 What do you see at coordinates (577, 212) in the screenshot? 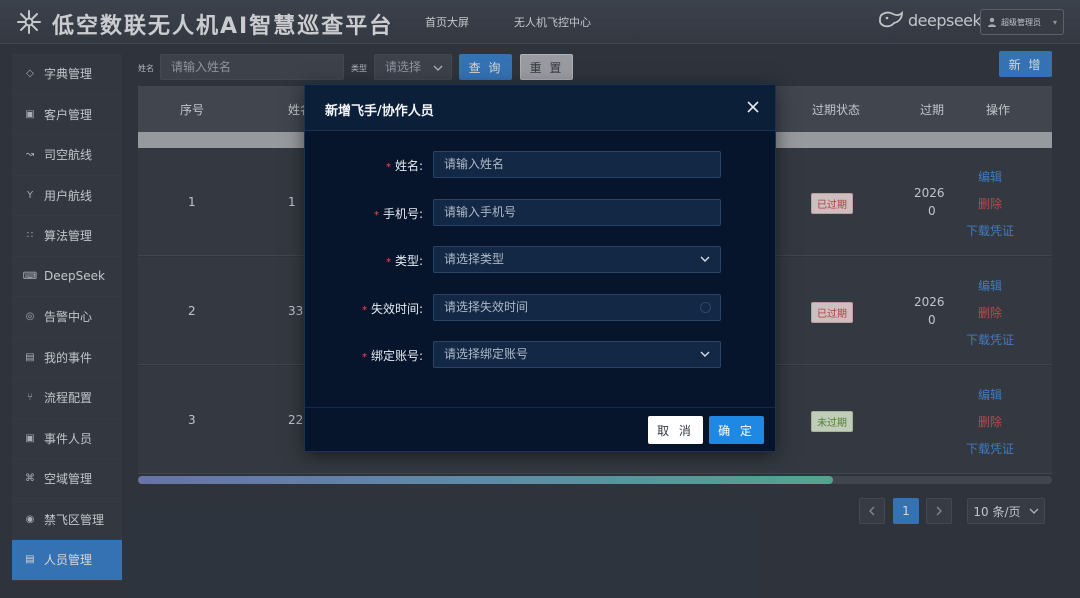
I see `text-input-field: 请输入手机号` at bounding box center [577, 212].